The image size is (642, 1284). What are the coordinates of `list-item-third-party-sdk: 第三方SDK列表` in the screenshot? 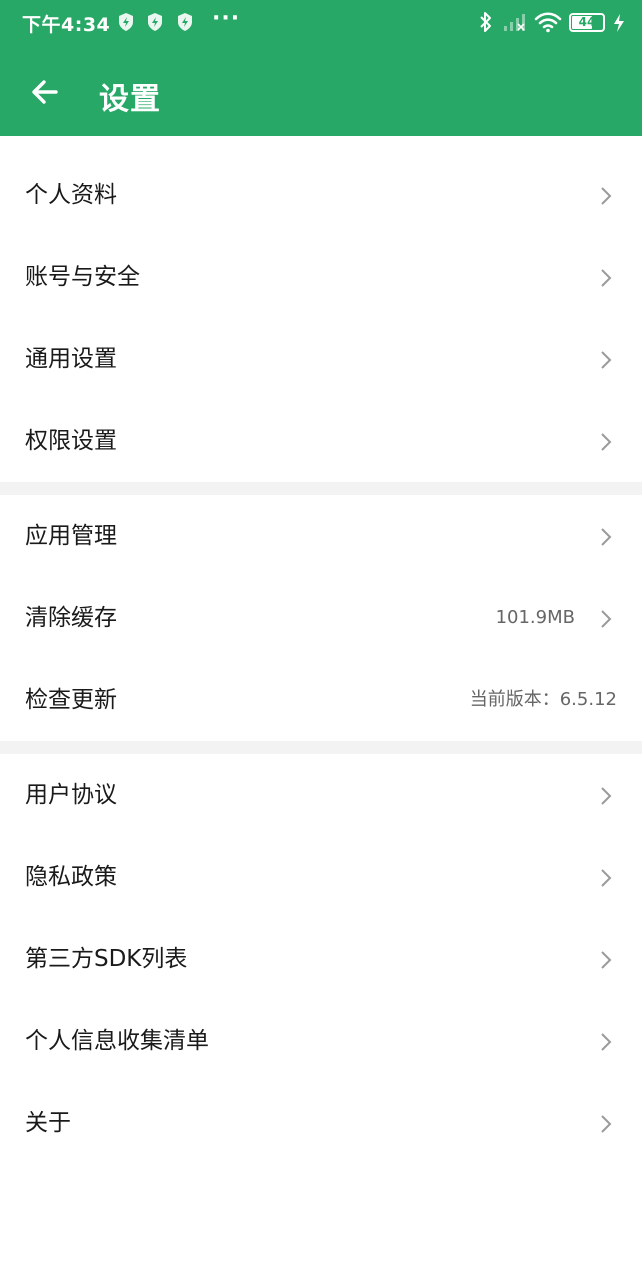 It's located at (321, 959).